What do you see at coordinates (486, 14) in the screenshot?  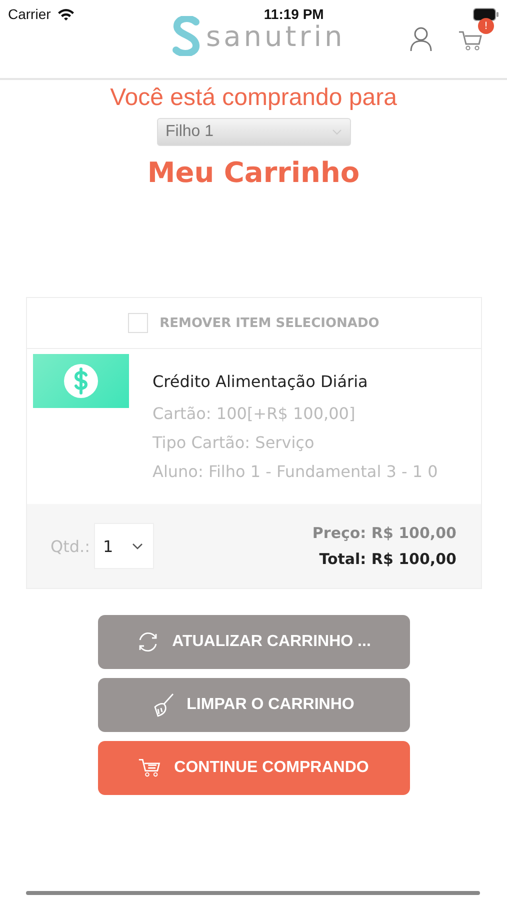 I see `battery-icon` at bounding box center [486, 14].